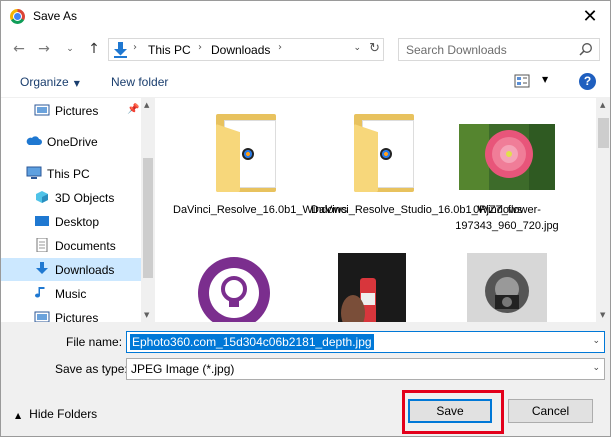 This screenshot has width=611, height=437. Describe the element at coordinates (417, 210) in the screenshot. I see `file-name: DaVinci_Resolve_Studio_16.0b1_Windows` at that location.